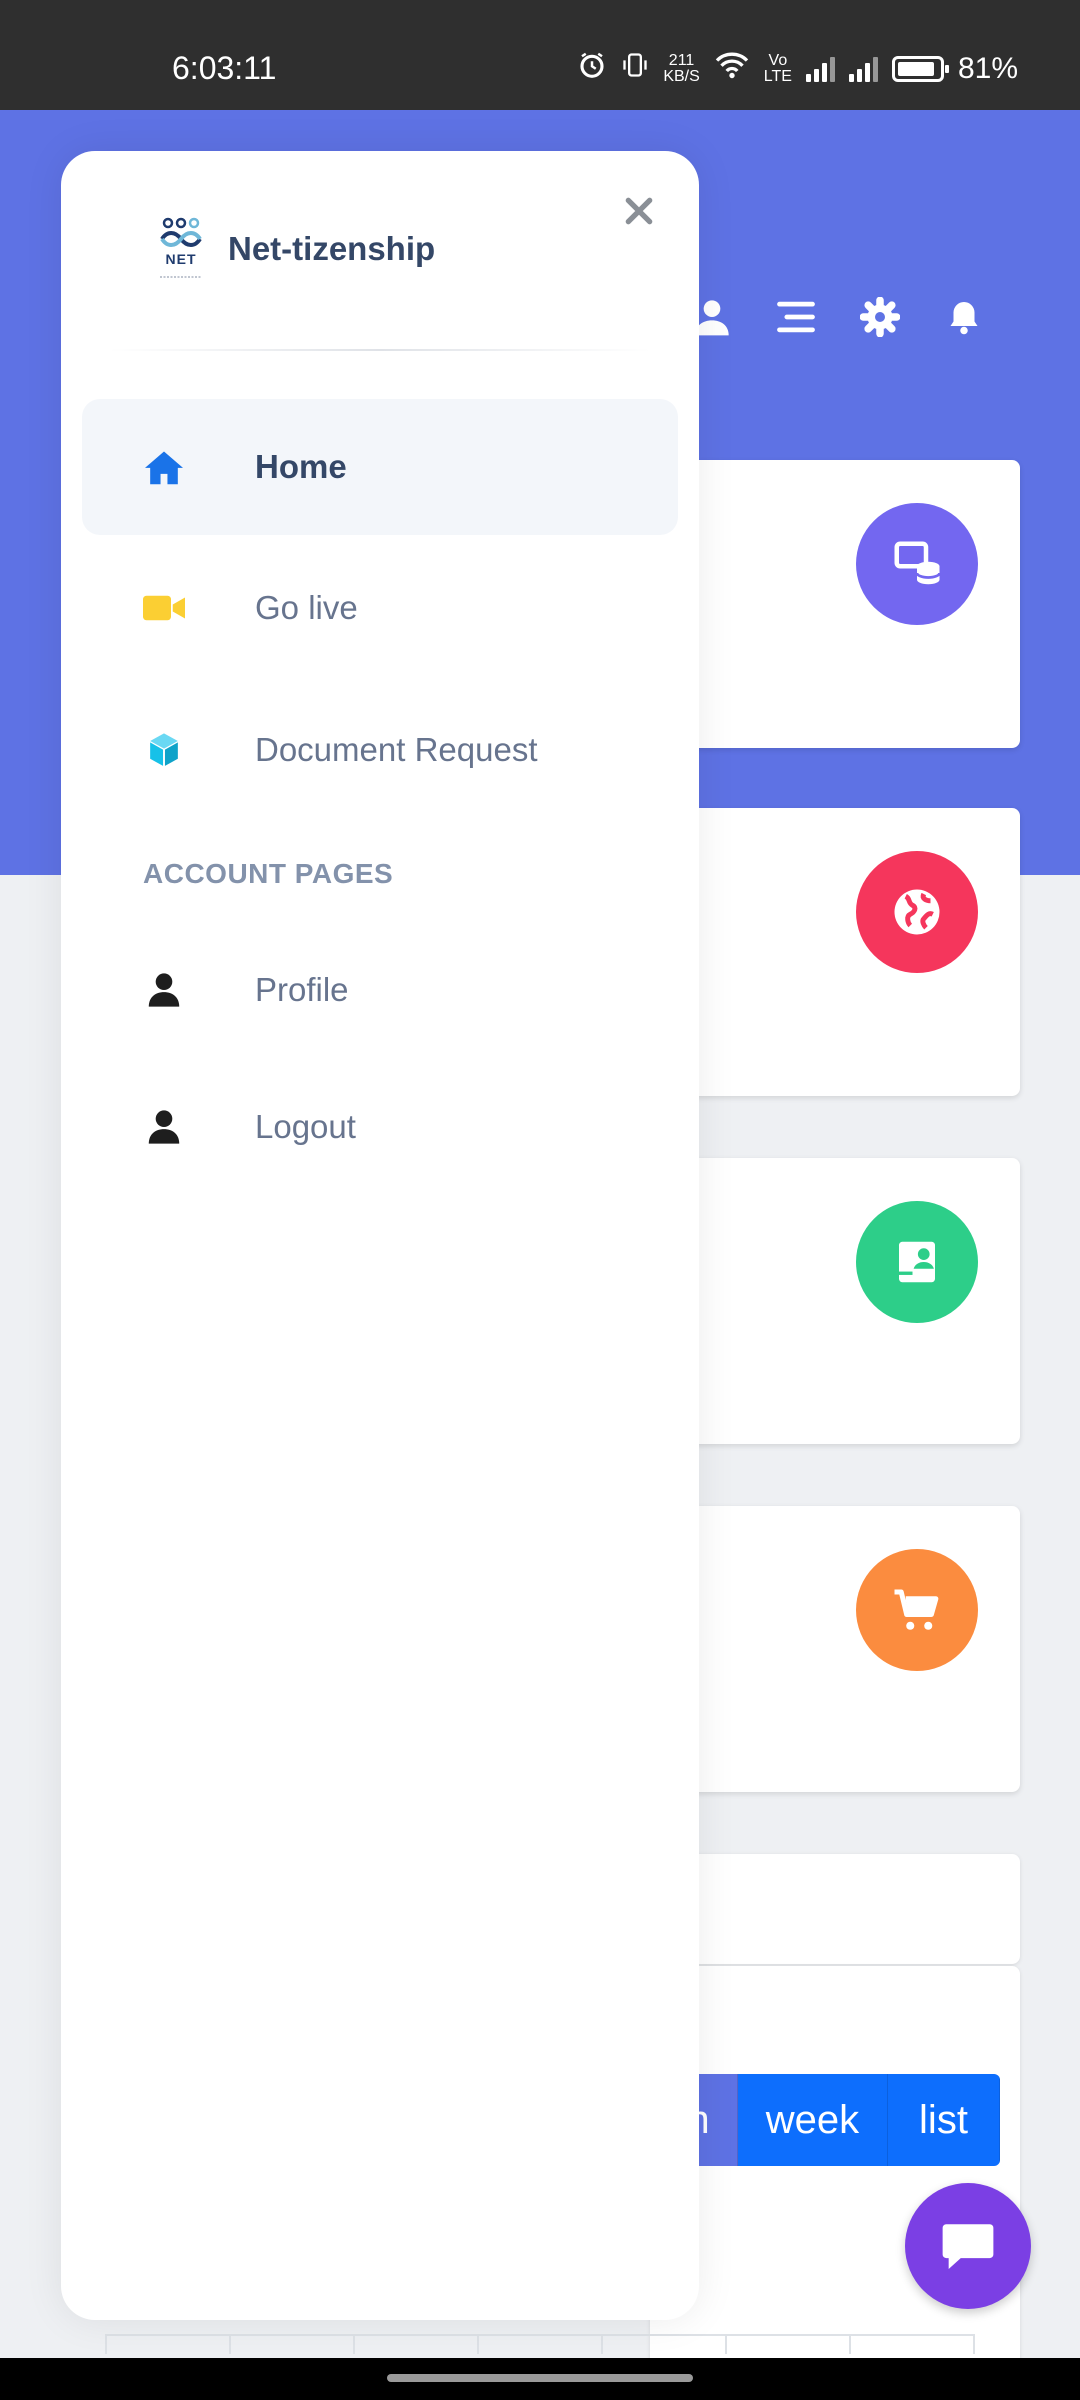  Describe the element at coordinates (917, 564) in the screenshot. I see `database-icon` at that location.